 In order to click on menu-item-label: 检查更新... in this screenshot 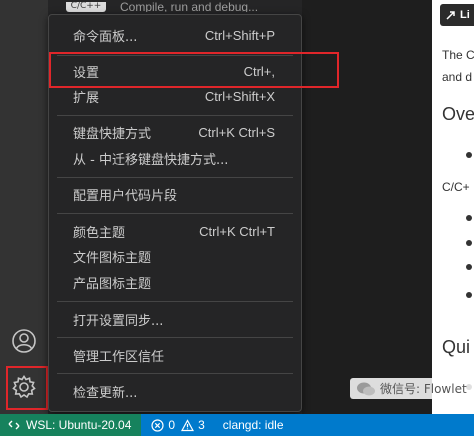, I will do `click(105, 393)`.